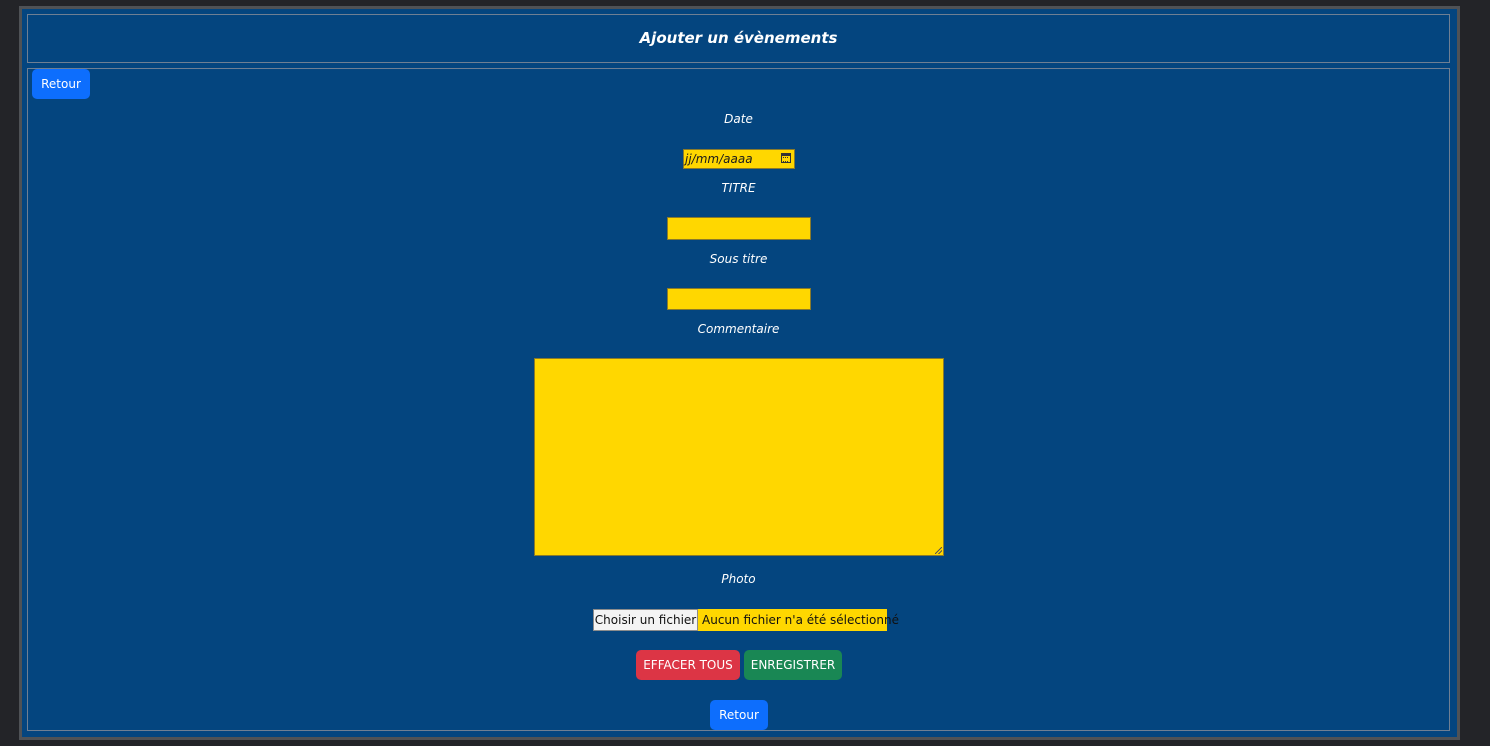 This screenshot has height=746, width=1490. What do you see at coordinates (738, 579) in the screenshot?
I see `photo-label: Photo` at bounding box center [738, 579].